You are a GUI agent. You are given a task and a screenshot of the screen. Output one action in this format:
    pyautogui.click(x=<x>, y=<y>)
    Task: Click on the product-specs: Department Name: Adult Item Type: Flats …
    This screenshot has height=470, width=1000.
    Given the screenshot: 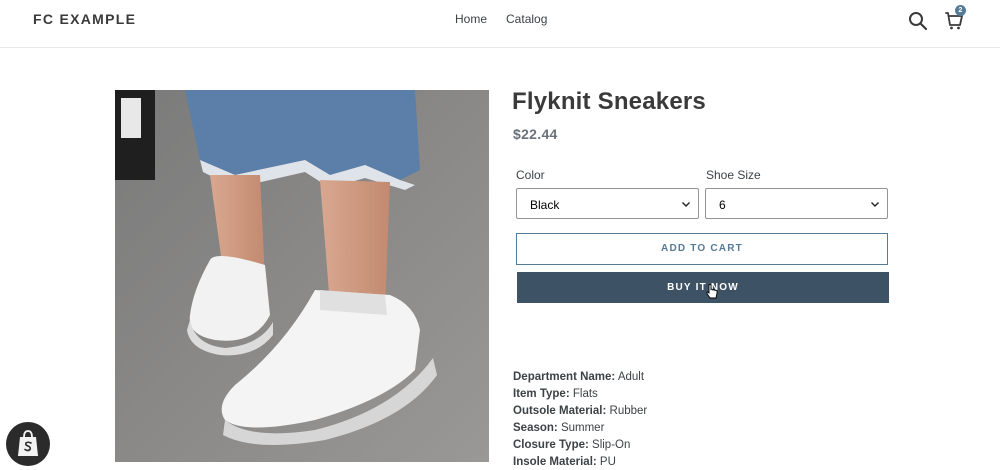 What is the action you would take?
    pyautogui.click(x=580, y=419)
    